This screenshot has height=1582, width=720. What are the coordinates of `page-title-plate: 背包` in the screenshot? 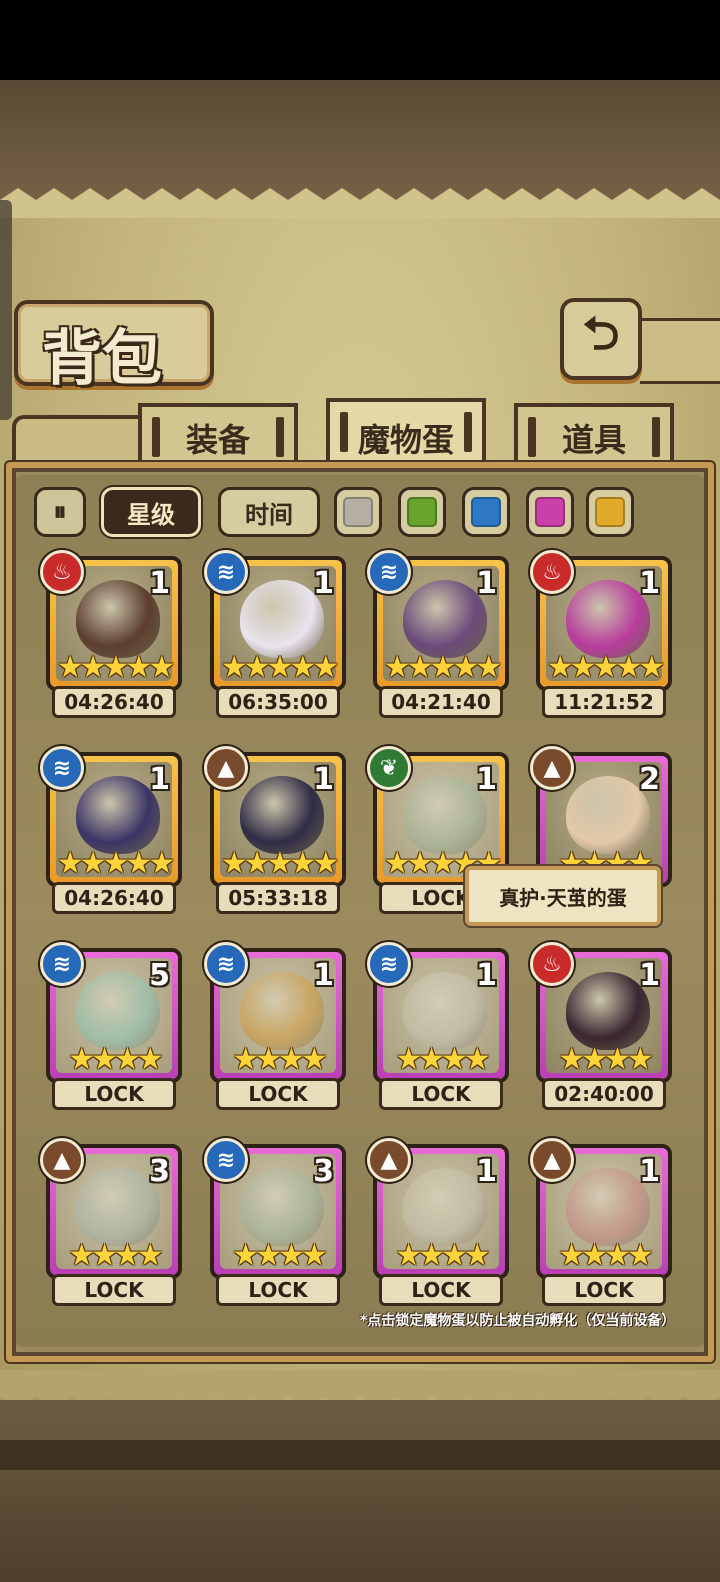 It's located at (114, 347).